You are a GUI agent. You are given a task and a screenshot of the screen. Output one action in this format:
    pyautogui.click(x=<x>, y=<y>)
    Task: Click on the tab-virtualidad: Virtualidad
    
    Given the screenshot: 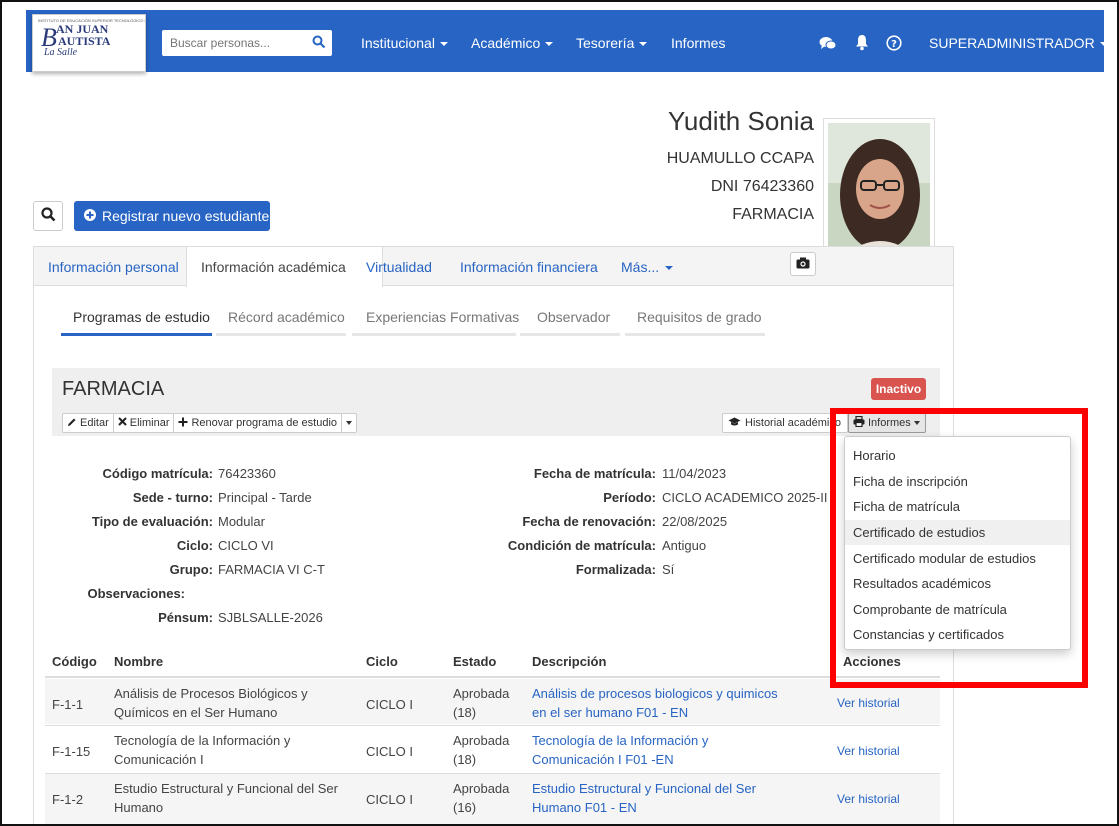 What is the action you would take?
    pyautogui.click(x=399, y=267)
    